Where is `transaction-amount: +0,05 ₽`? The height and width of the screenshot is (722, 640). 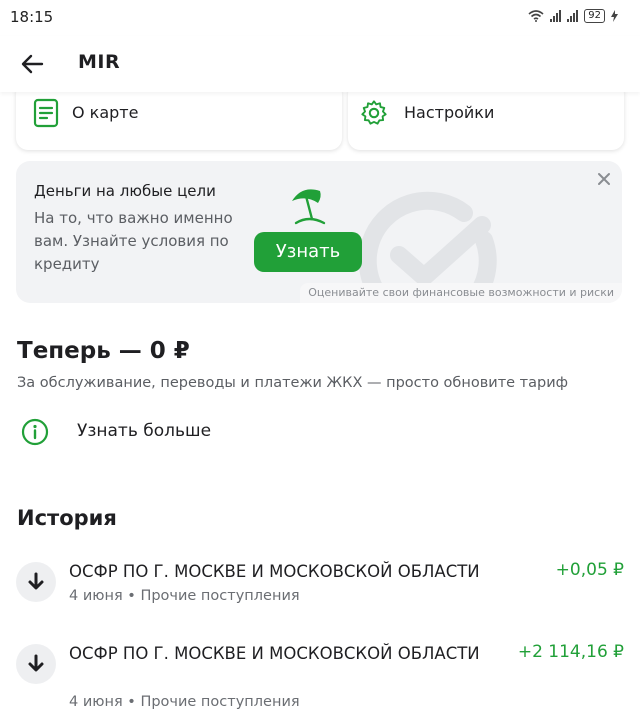 transaction-amount: +0,05 ₽ is located at coordinates (589, 570).